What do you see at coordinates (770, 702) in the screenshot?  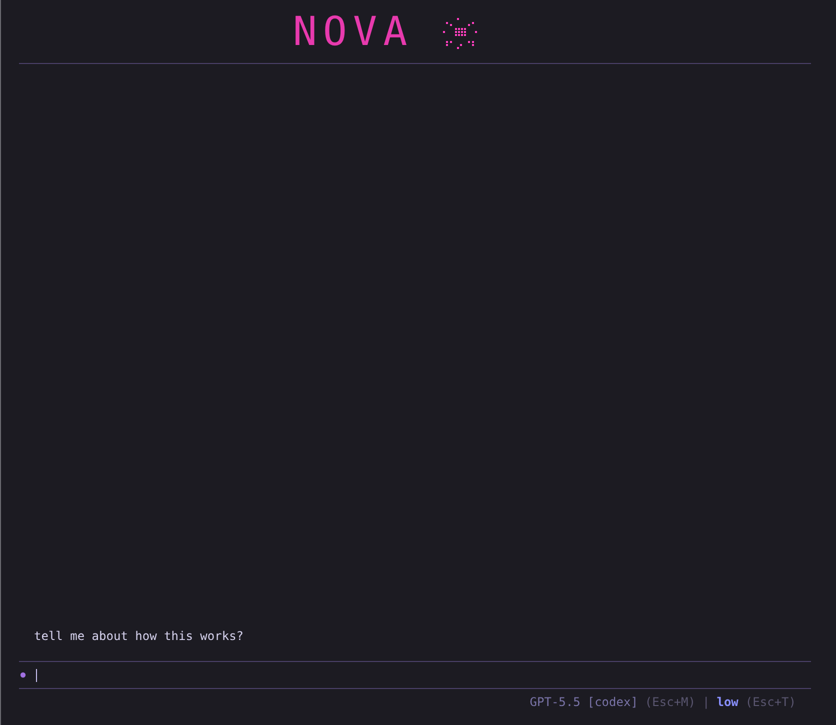 I see `shortcut-hint: (Esc+T)` at bounding box center [770, 702].